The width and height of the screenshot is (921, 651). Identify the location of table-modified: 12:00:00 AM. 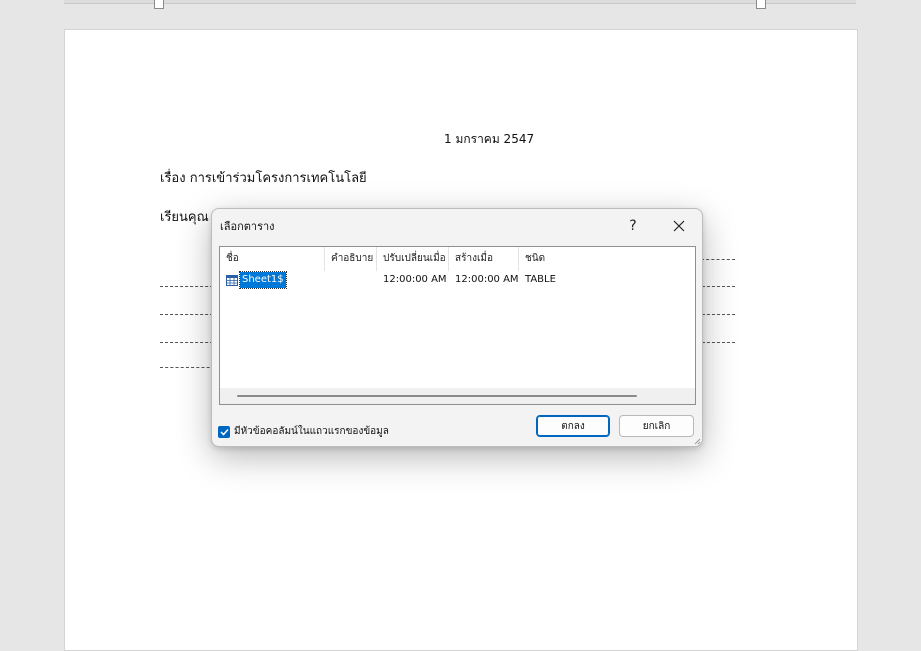
(415, 279).